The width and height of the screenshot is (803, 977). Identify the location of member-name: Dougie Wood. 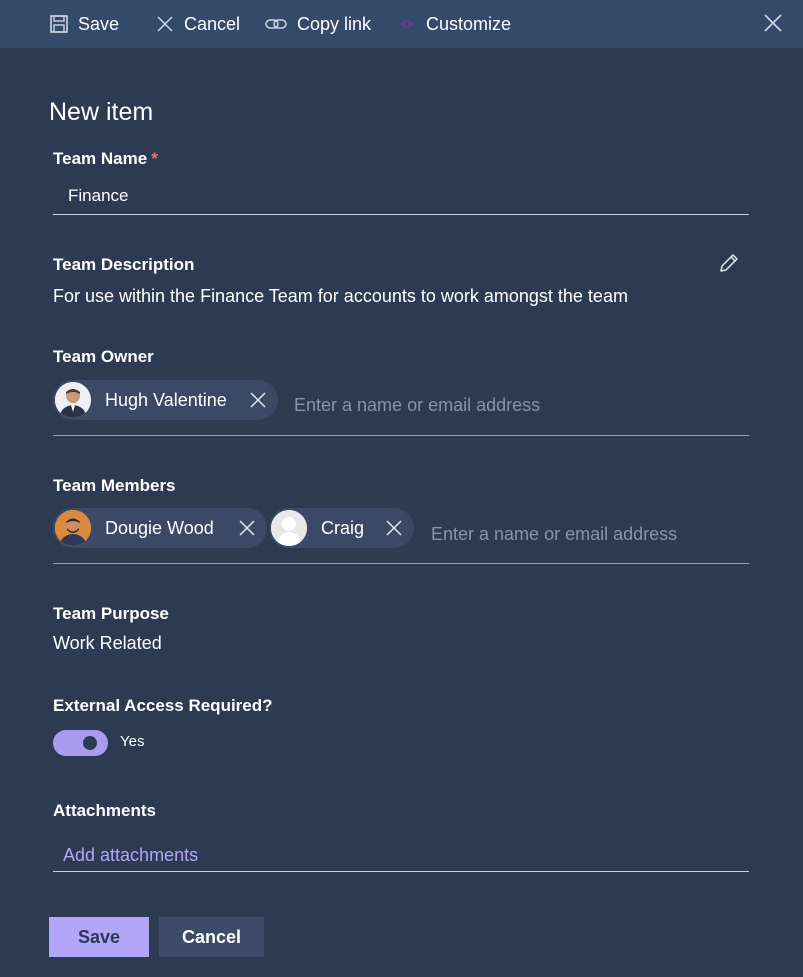
(159, 527).